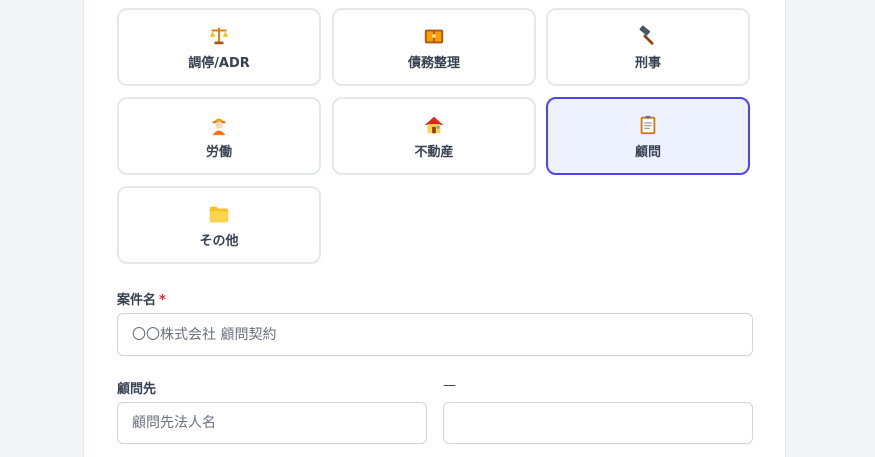  Describe the element at coordinates (137, 389) in the screenshot. I see `client-label: 顧問先` at that location.